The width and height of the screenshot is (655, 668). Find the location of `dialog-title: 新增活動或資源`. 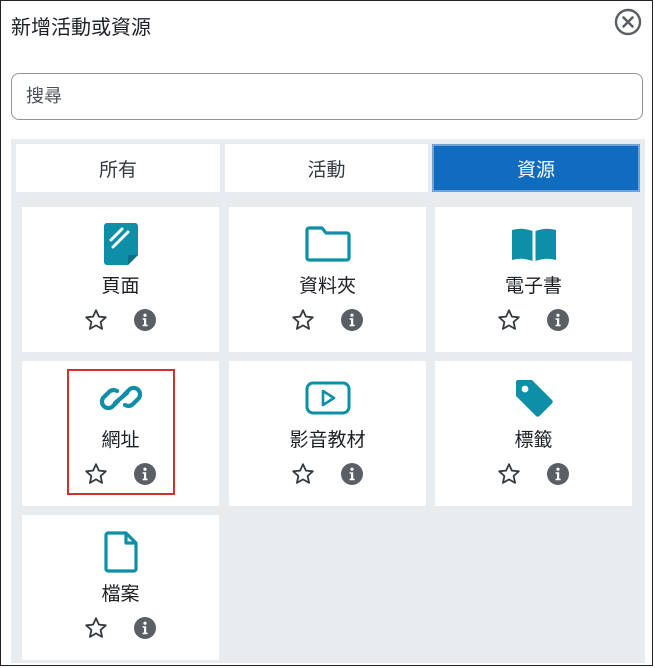

dialog-title: 新增活動或資源 is located at coordinates (81, 27).